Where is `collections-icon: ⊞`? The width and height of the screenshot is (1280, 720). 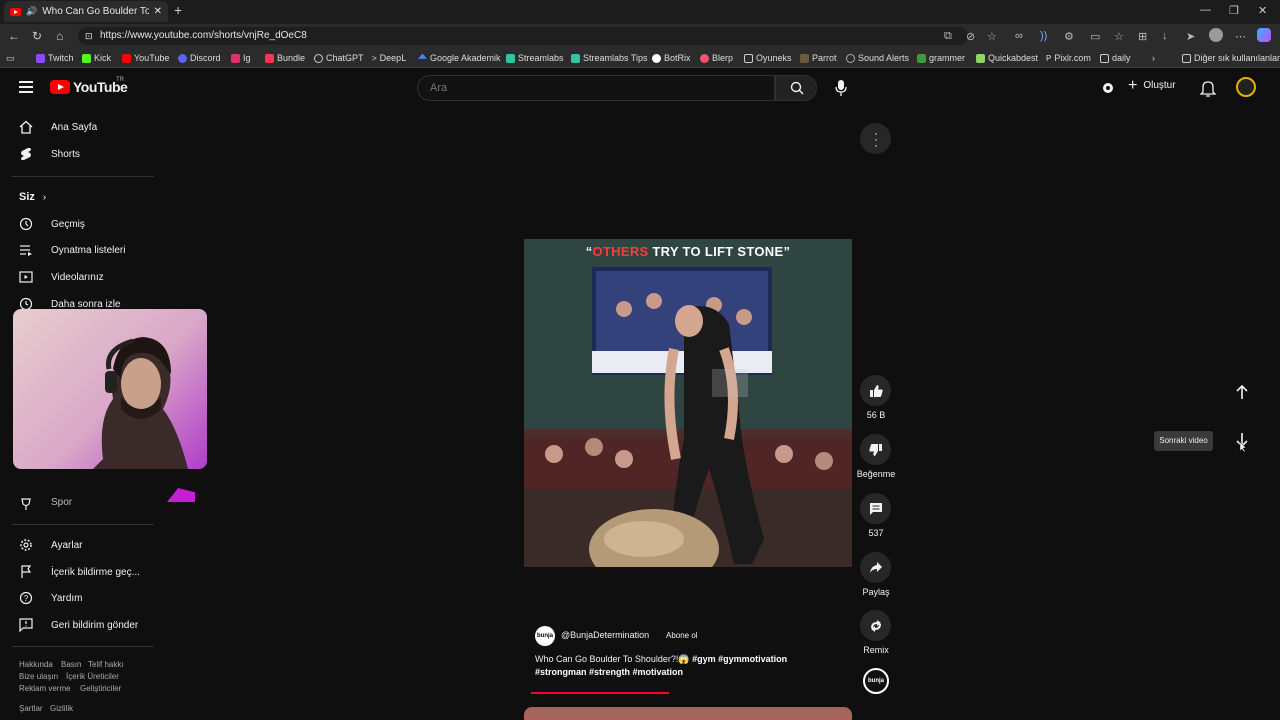
collections-icon: ⊞ is located at coordinates (1142, 36).